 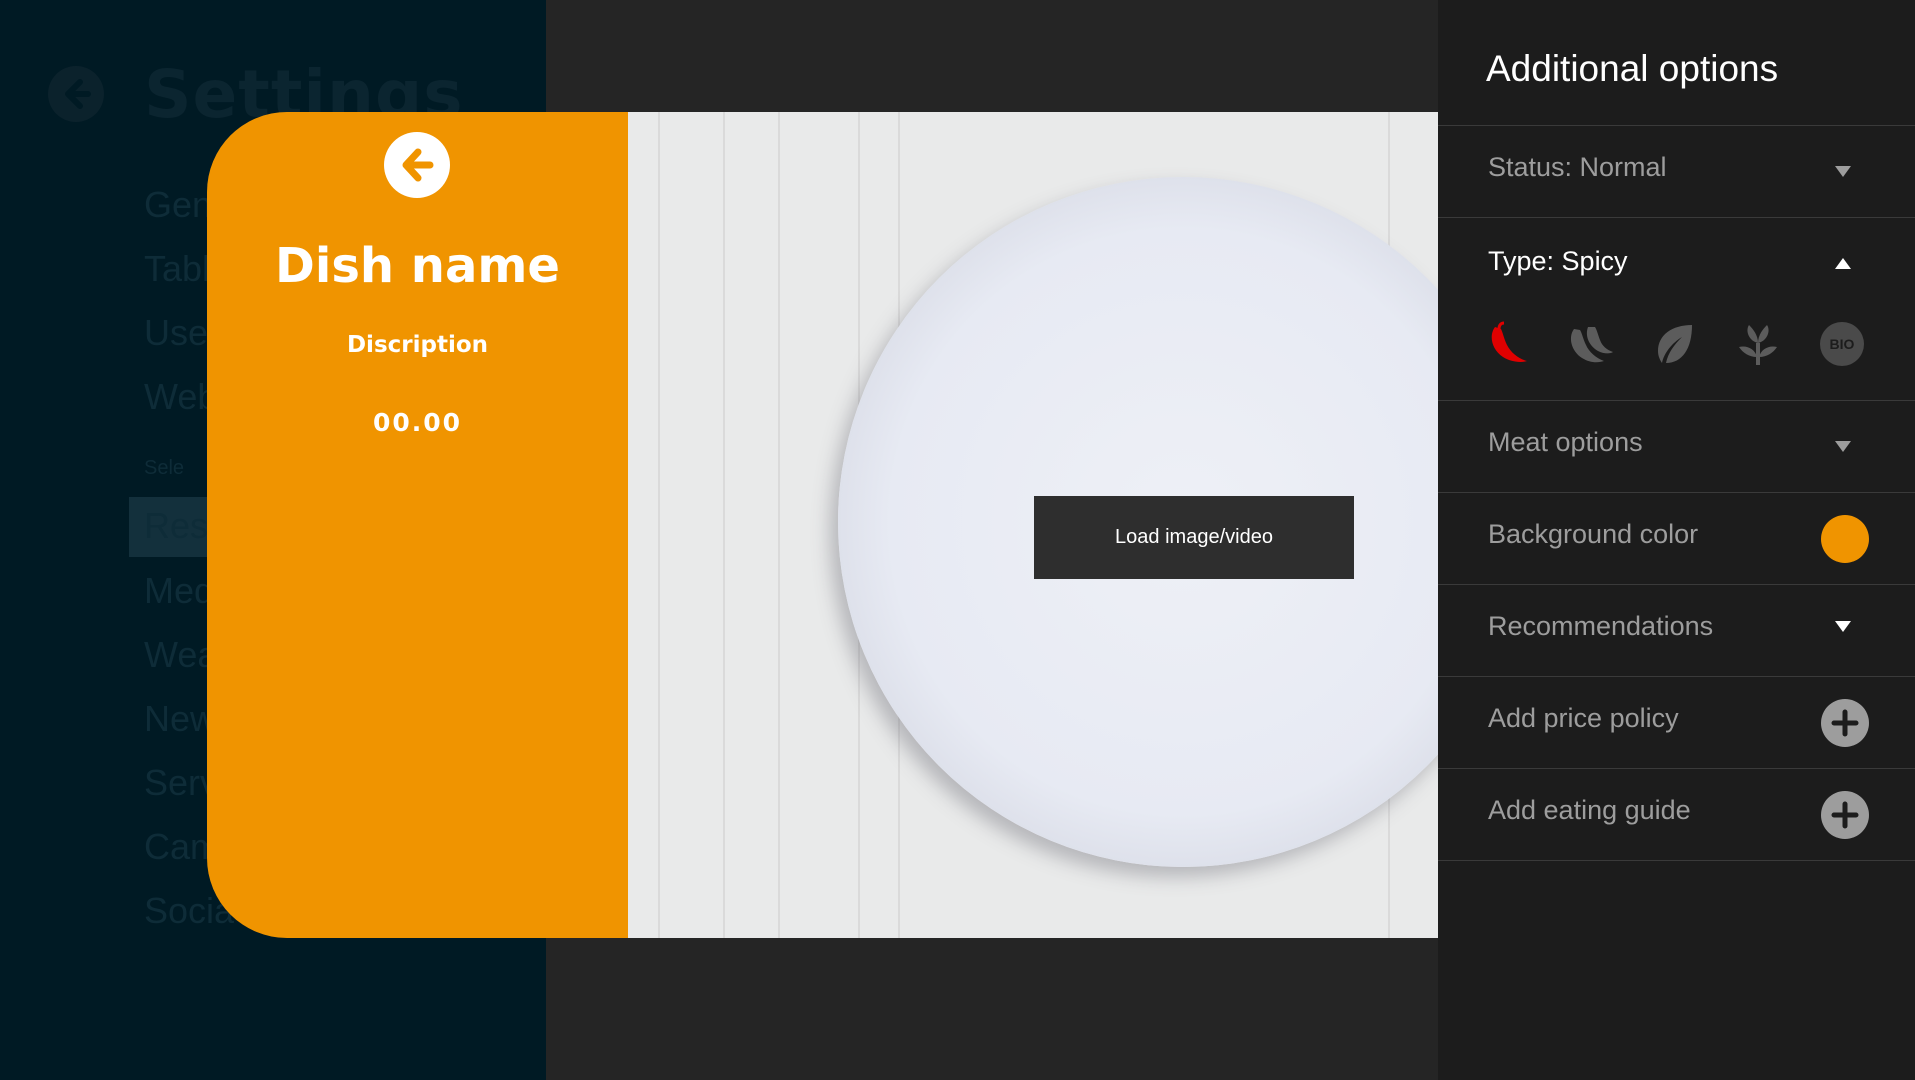 I want to click on bio-label: BIO, so click(x=1842, y=344).